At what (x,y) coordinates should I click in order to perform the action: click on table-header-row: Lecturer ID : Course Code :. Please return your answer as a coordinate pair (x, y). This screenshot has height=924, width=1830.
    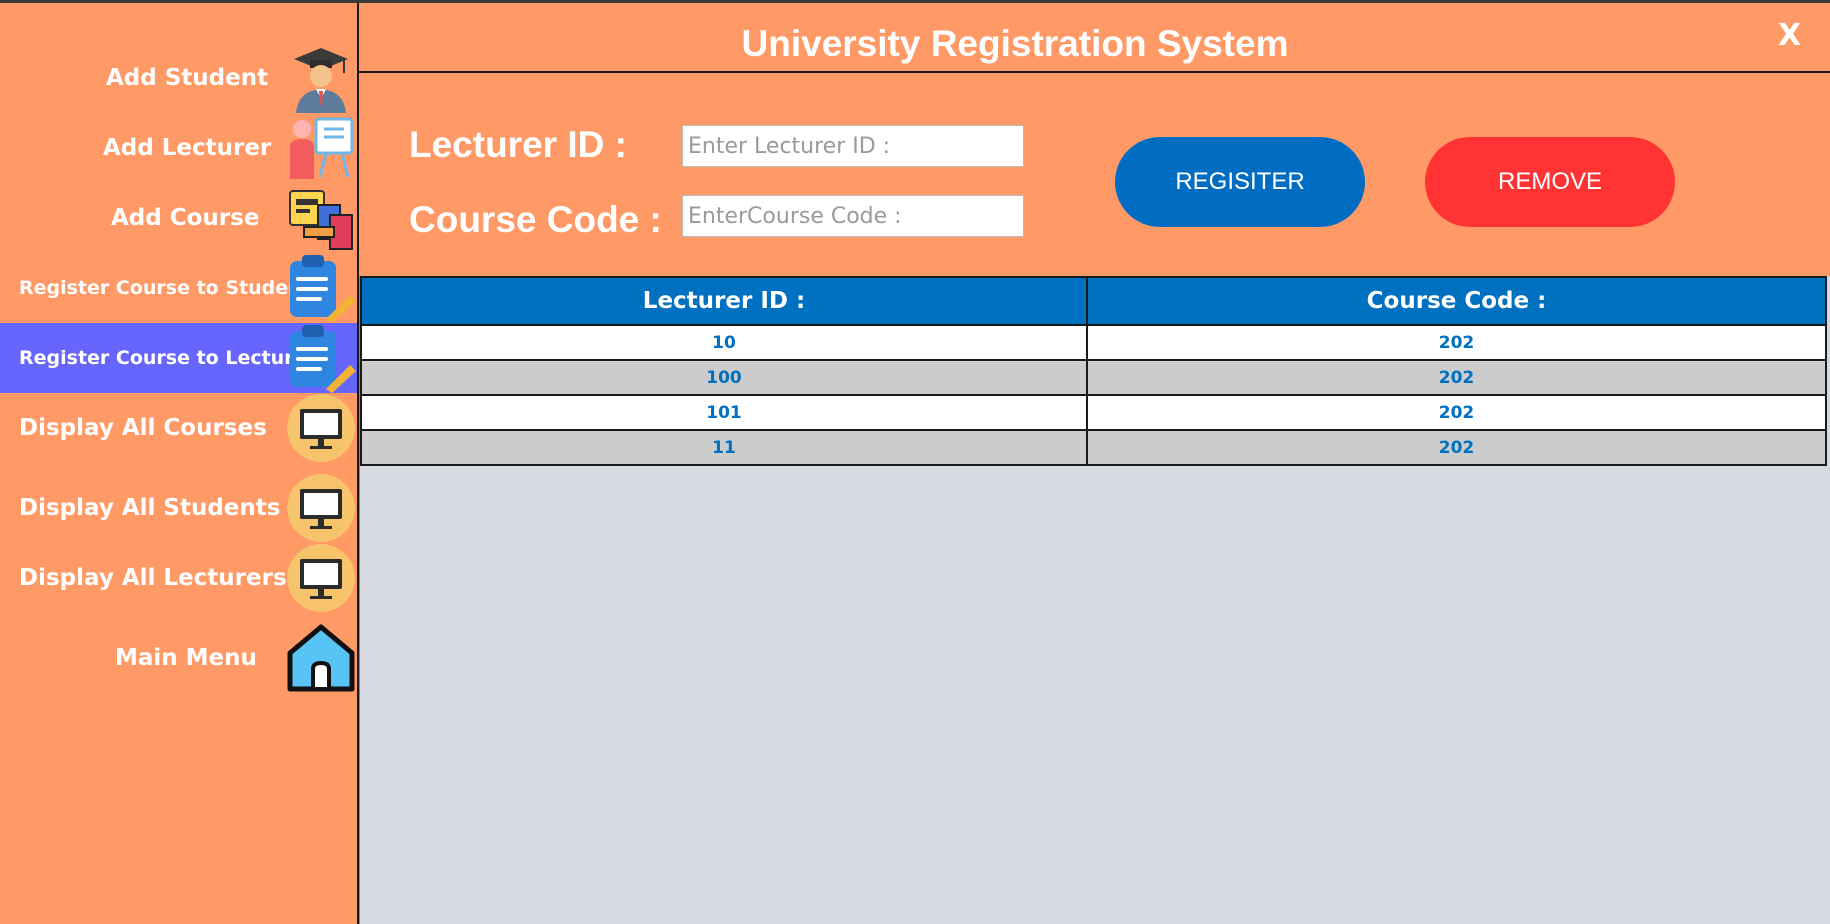
    Looking at the image, I should click on (1093, 301).